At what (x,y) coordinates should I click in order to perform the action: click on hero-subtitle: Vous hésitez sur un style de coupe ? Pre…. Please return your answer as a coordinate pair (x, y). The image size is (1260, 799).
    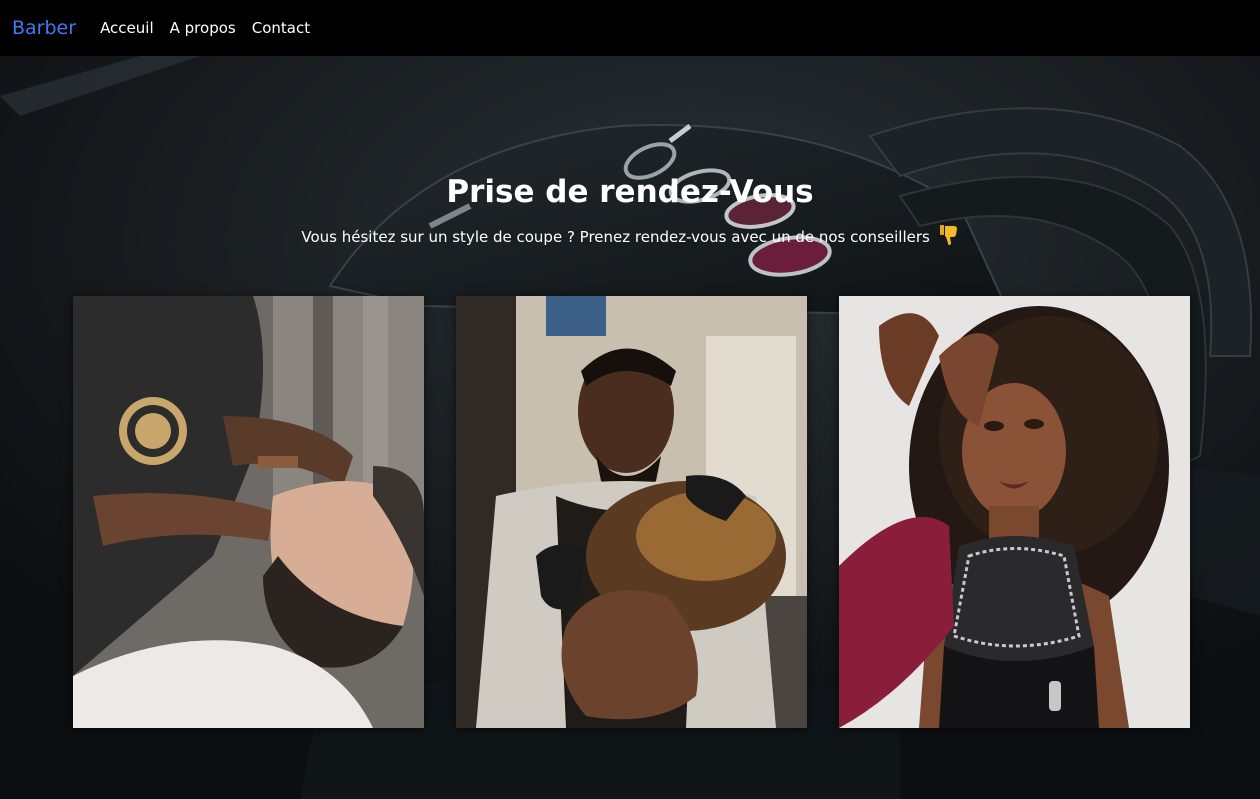
    Looking at the image, I should click on (630, 237).